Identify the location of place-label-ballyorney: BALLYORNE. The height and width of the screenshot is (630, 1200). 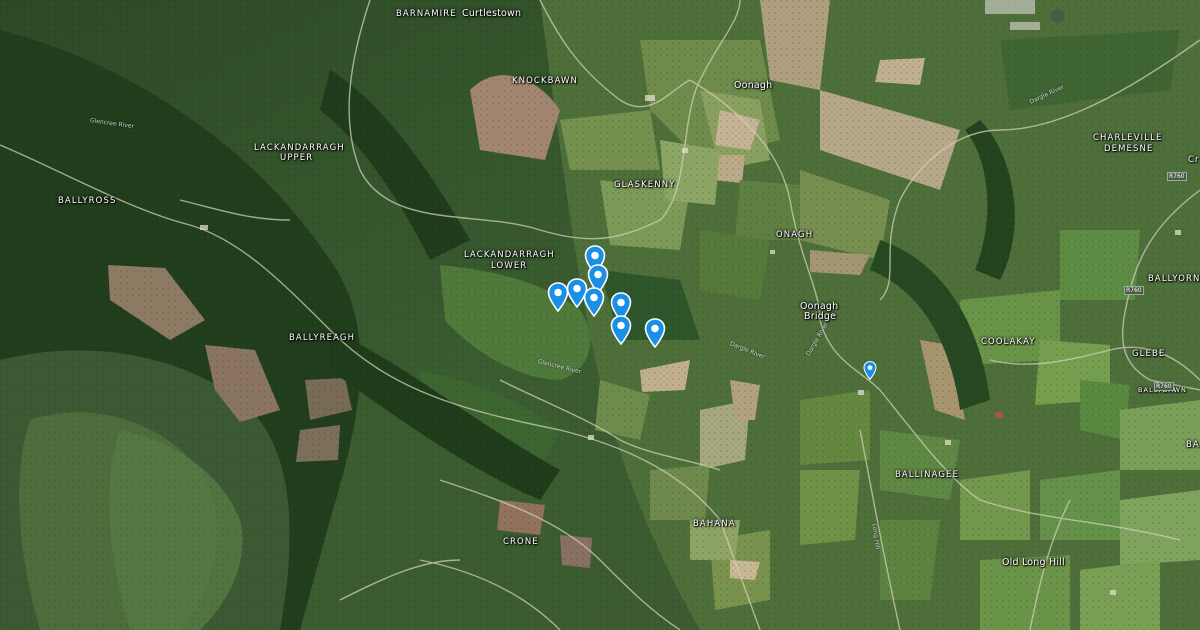
(1174, 279).